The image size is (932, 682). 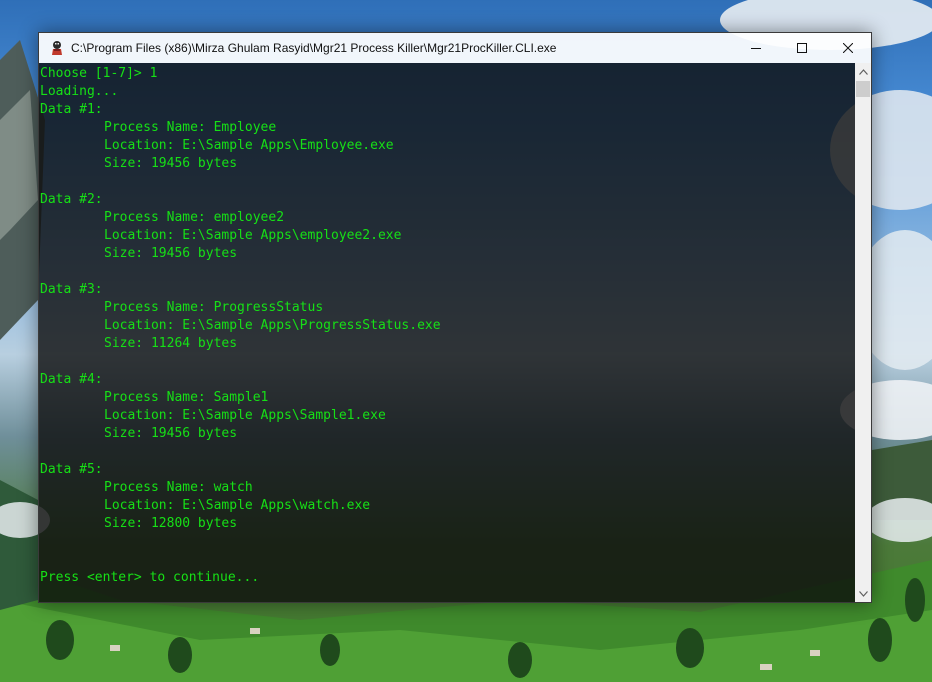 What do you see at coordinates (276, 505) in the screenshot?
I see `location-value: E:\Sample Apps\watch.exe` at bounding box center [276, 505].